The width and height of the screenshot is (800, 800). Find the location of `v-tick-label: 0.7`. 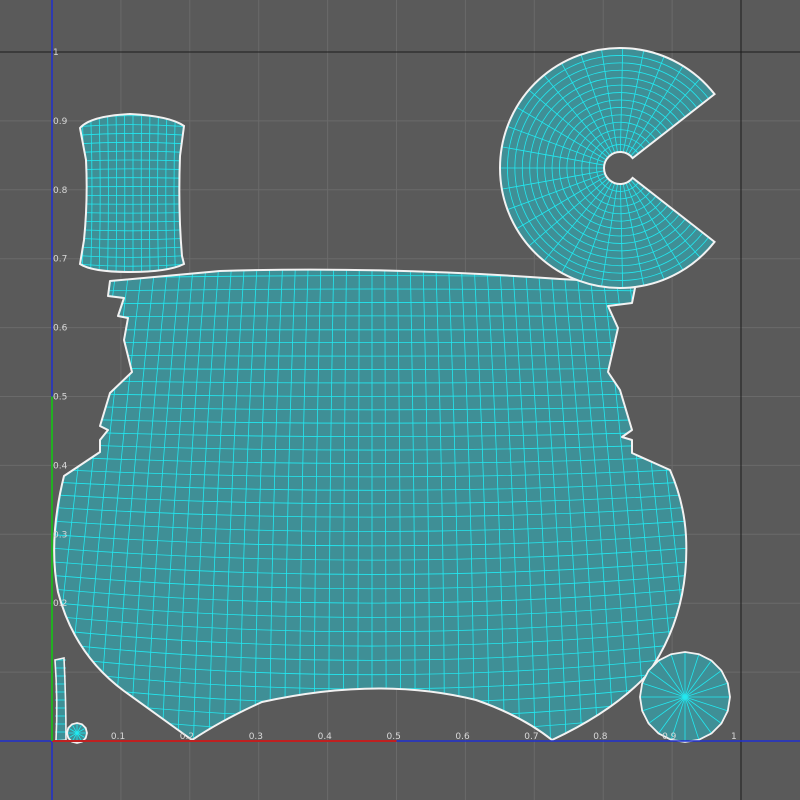

v-tick-label: 0.7 is located at coordinates (60, 260).